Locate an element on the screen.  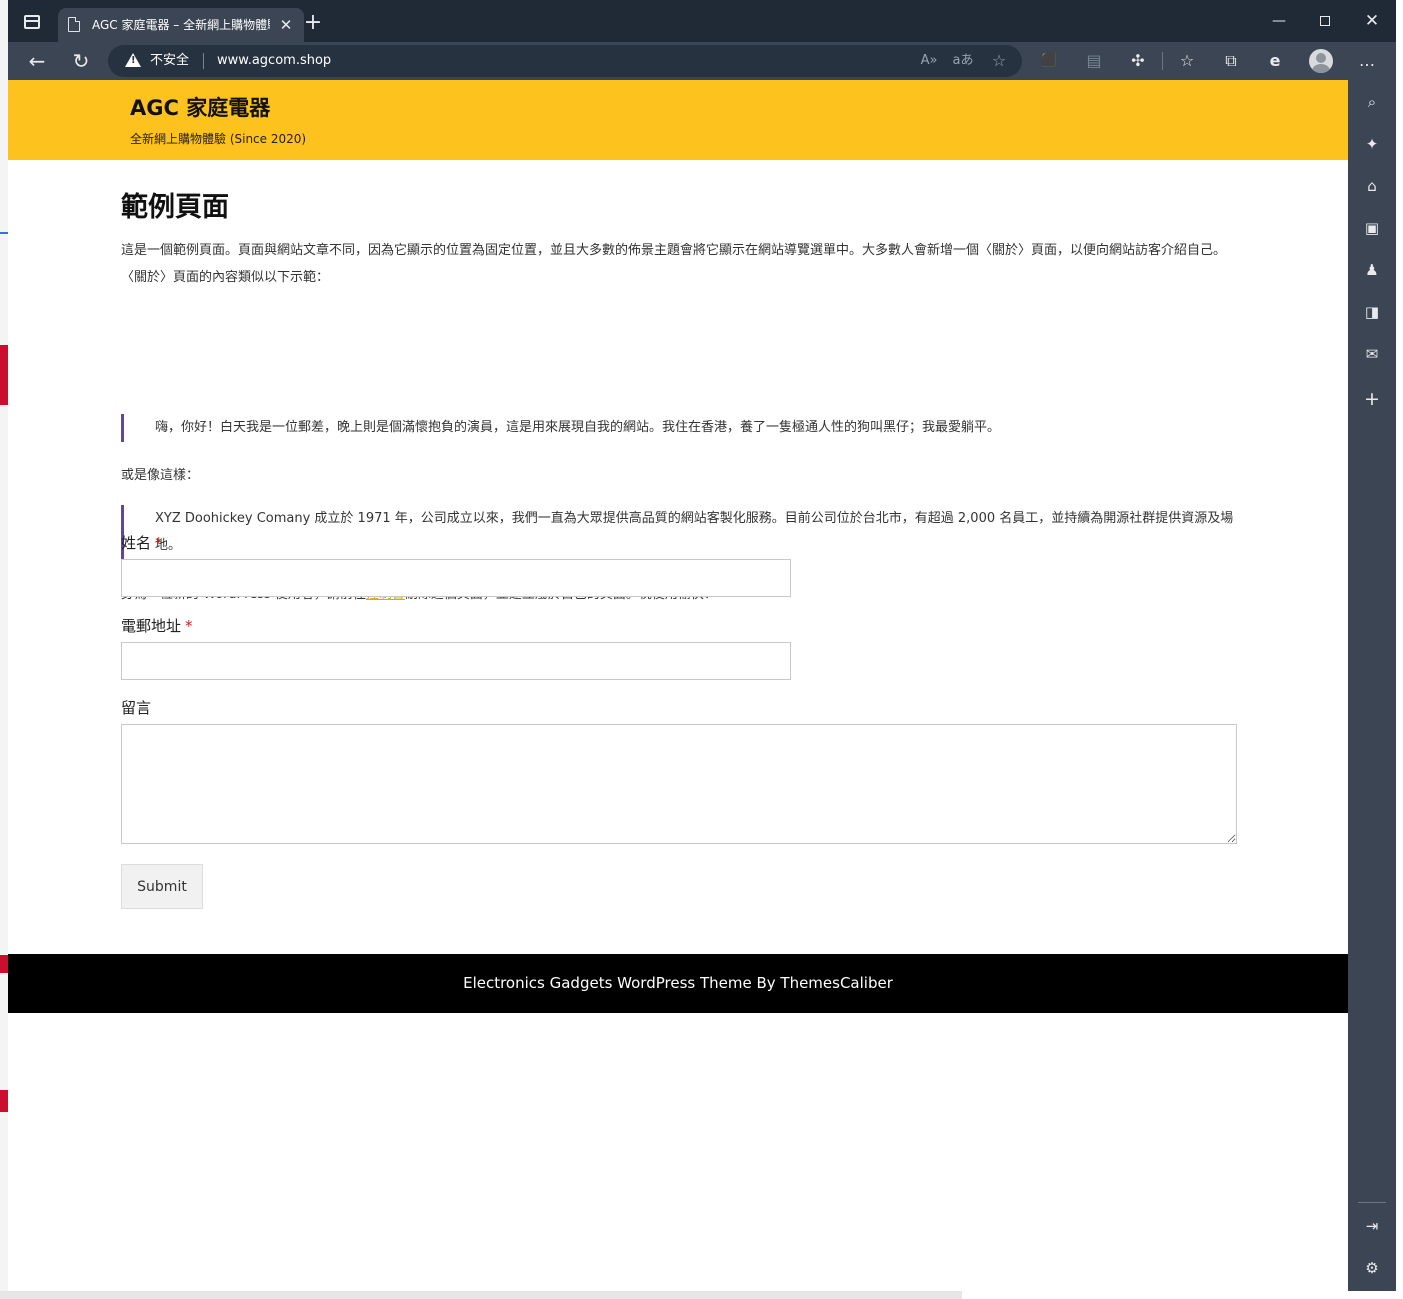
site-title: AGC 家庭電器 is located at coordinates (200, 108).